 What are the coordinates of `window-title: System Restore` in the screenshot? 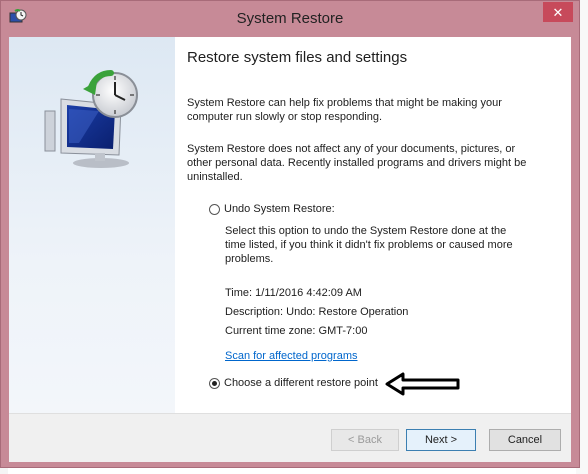 It's located at (290, 18).